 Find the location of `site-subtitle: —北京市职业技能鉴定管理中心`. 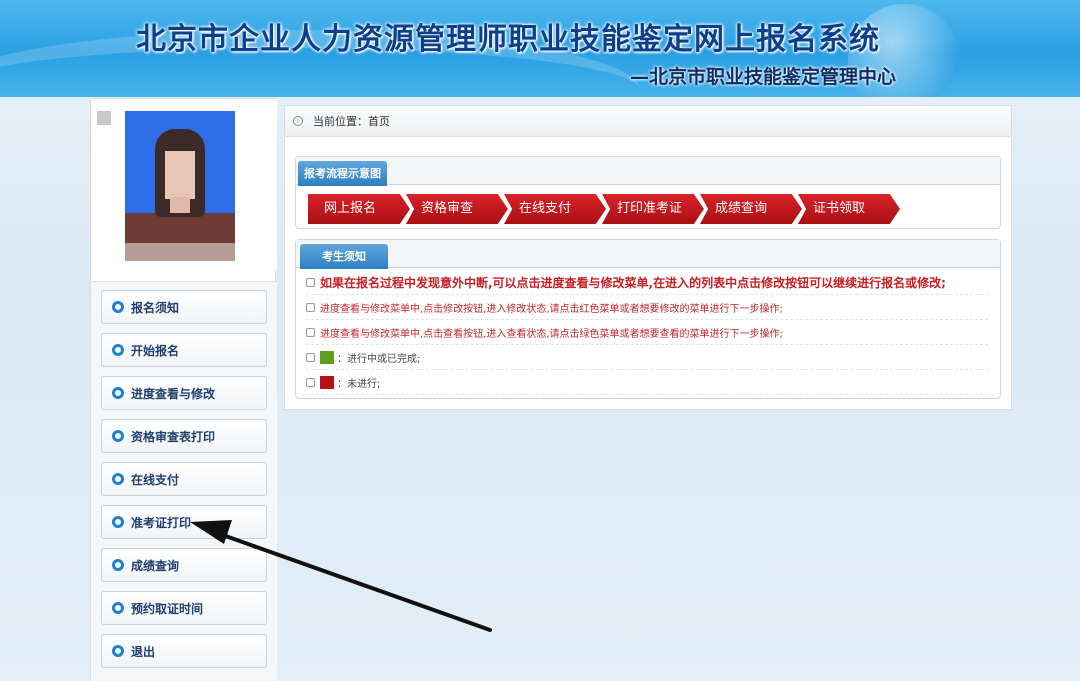

site-subtitle: —北京市职业技能鉴定管理中心 is located at coordinates (763, 77).